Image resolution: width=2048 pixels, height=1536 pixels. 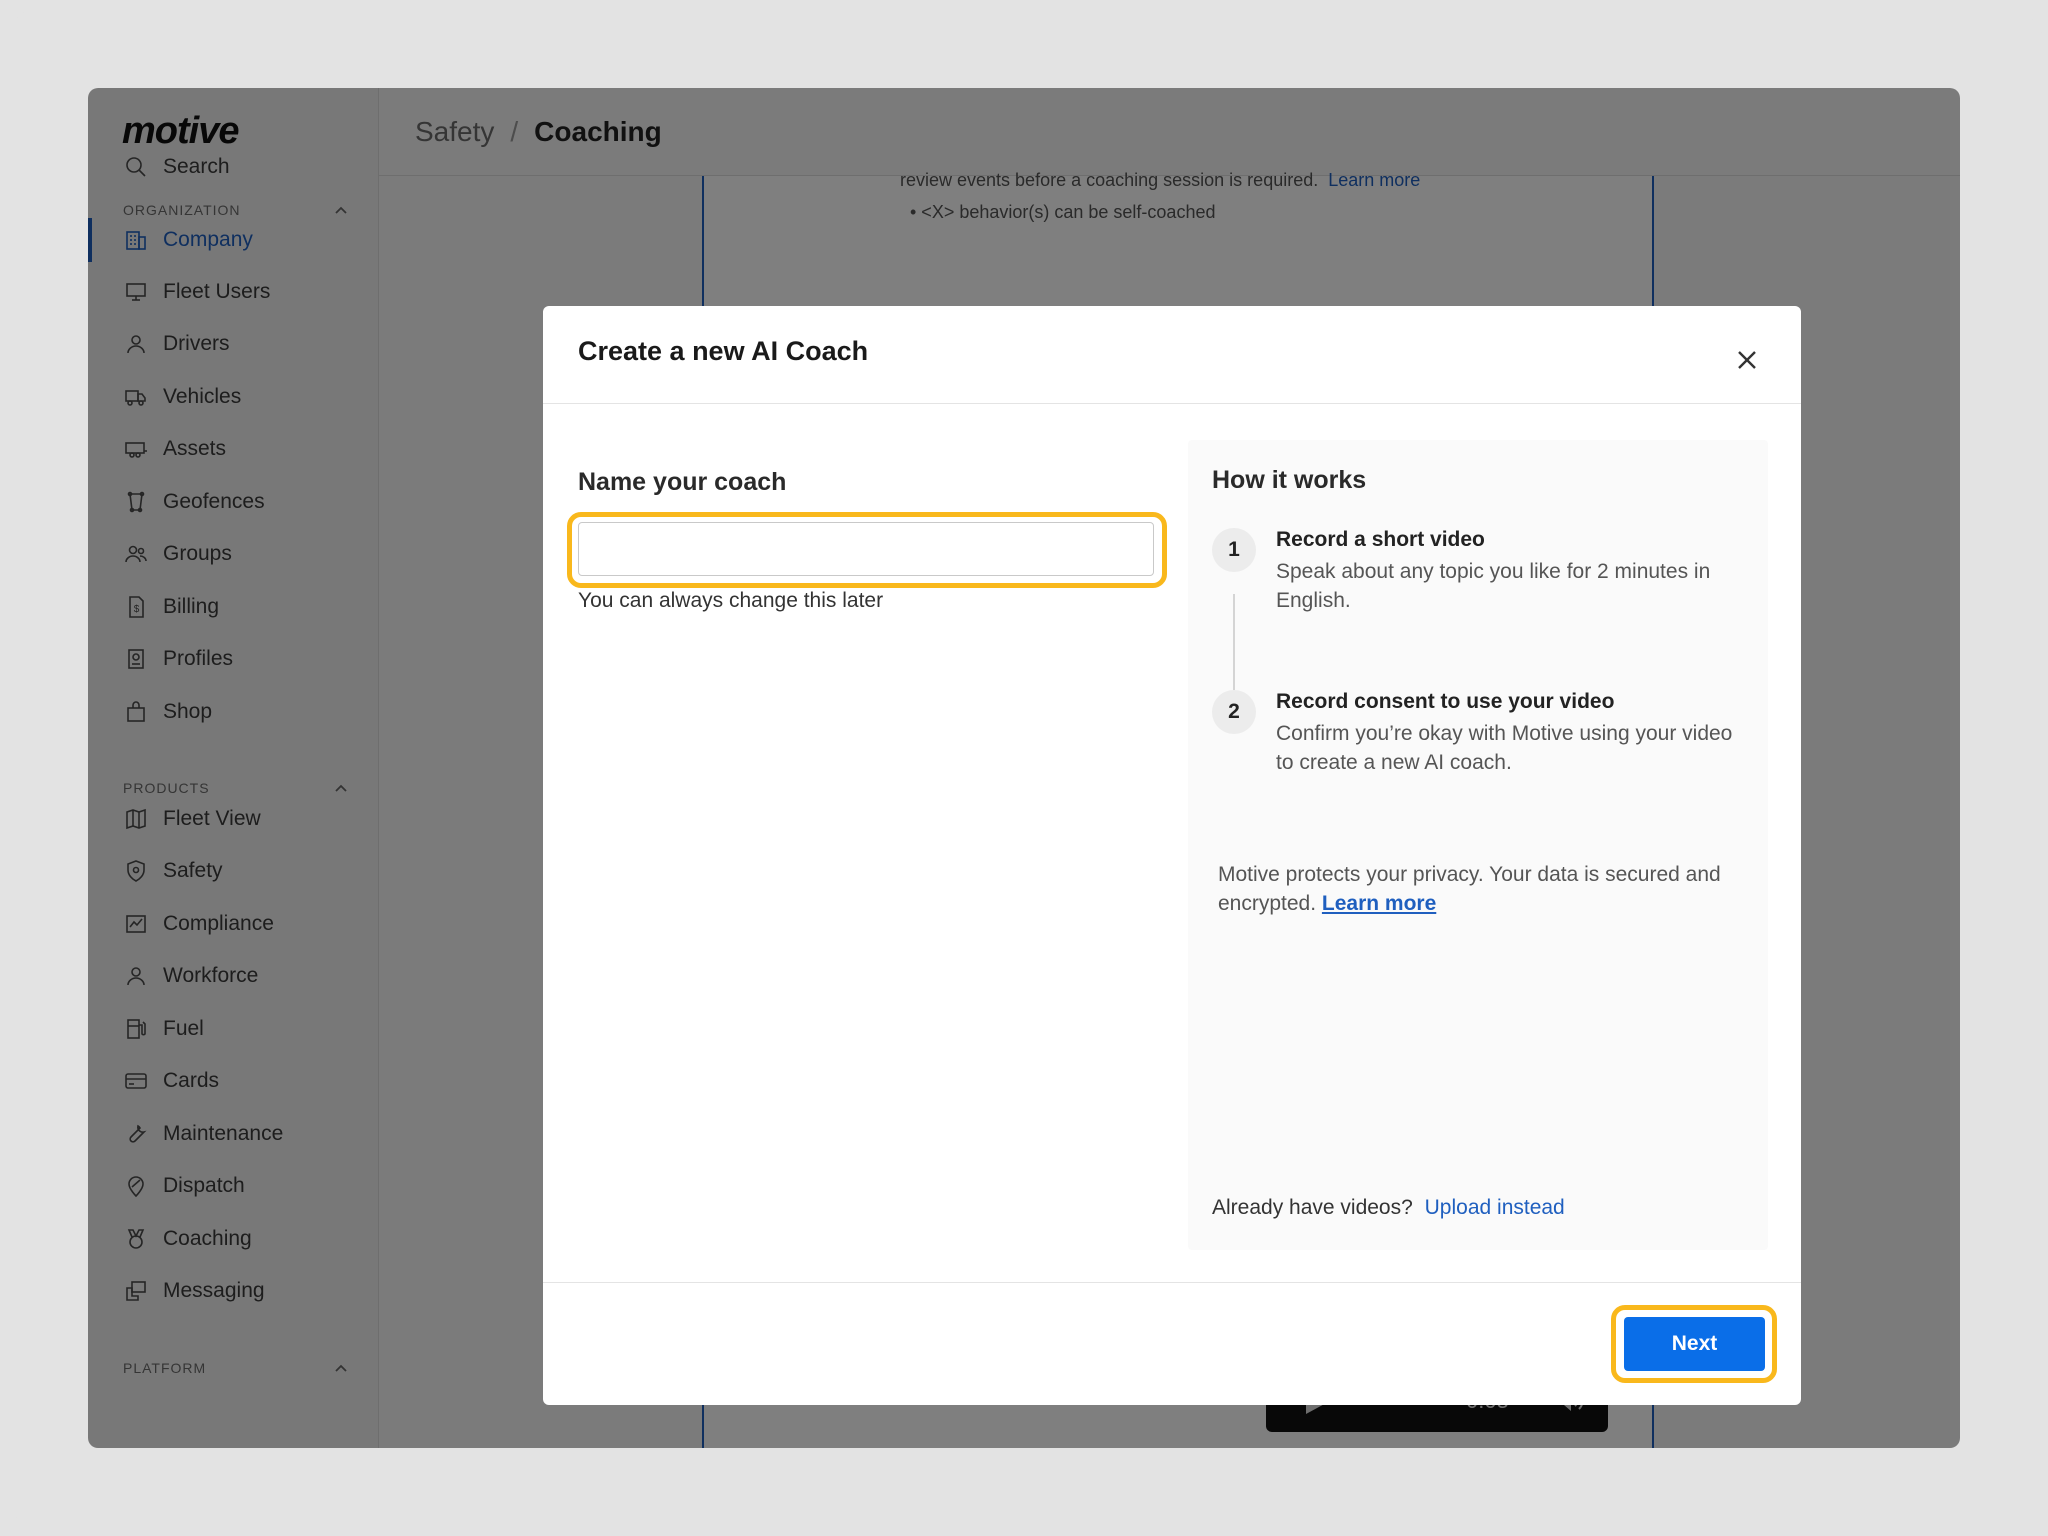 What do you see at coordinates (1289, 480) in the screenshot?
I see `how-it-works-heading: How it works` at bounding box center [1289, 480].